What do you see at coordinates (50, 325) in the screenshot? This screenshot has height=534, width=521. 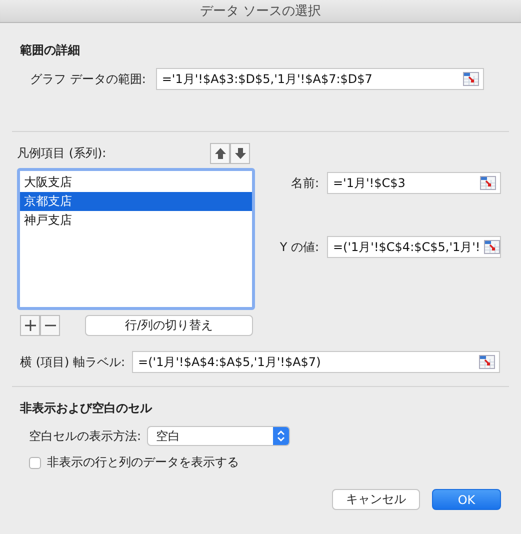 I see `remove-button` at bounding box center [50, 325].